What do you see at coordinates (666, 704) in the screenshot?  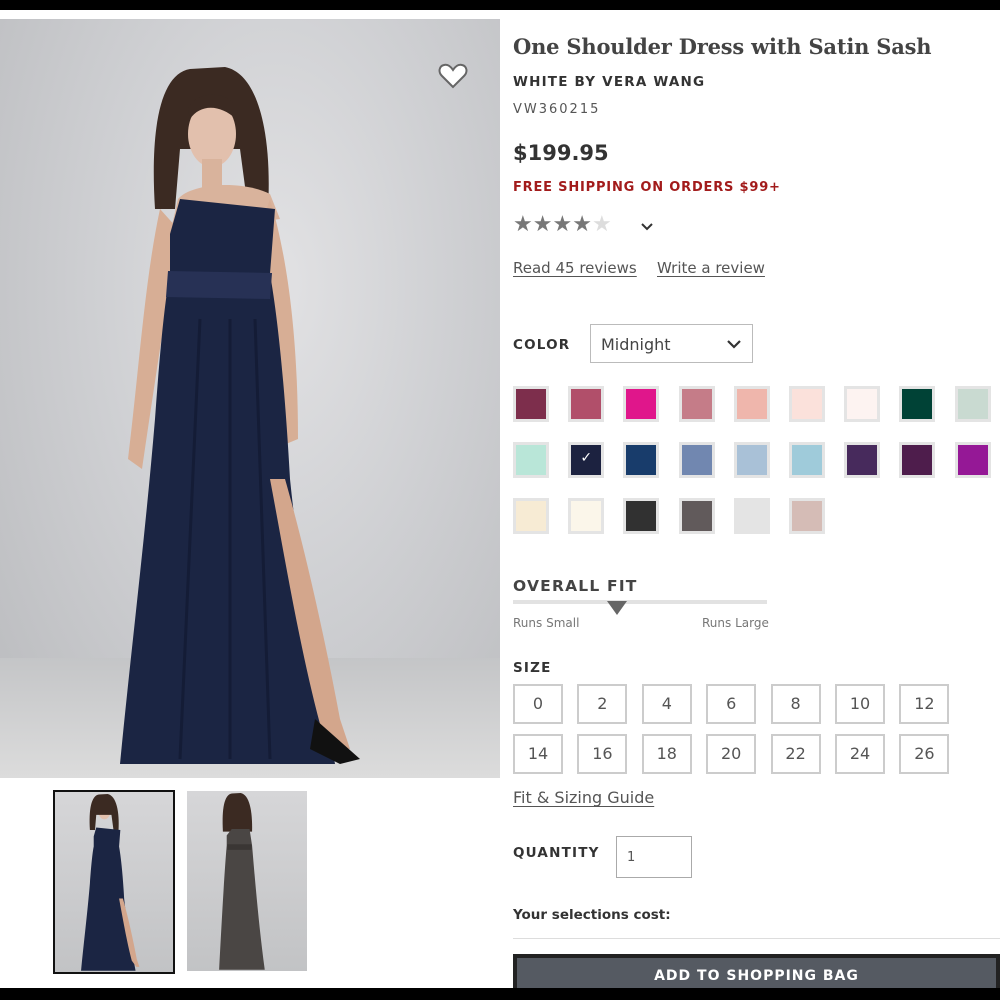 I see `size-option-4: 4` at bounding box center [666, 704].